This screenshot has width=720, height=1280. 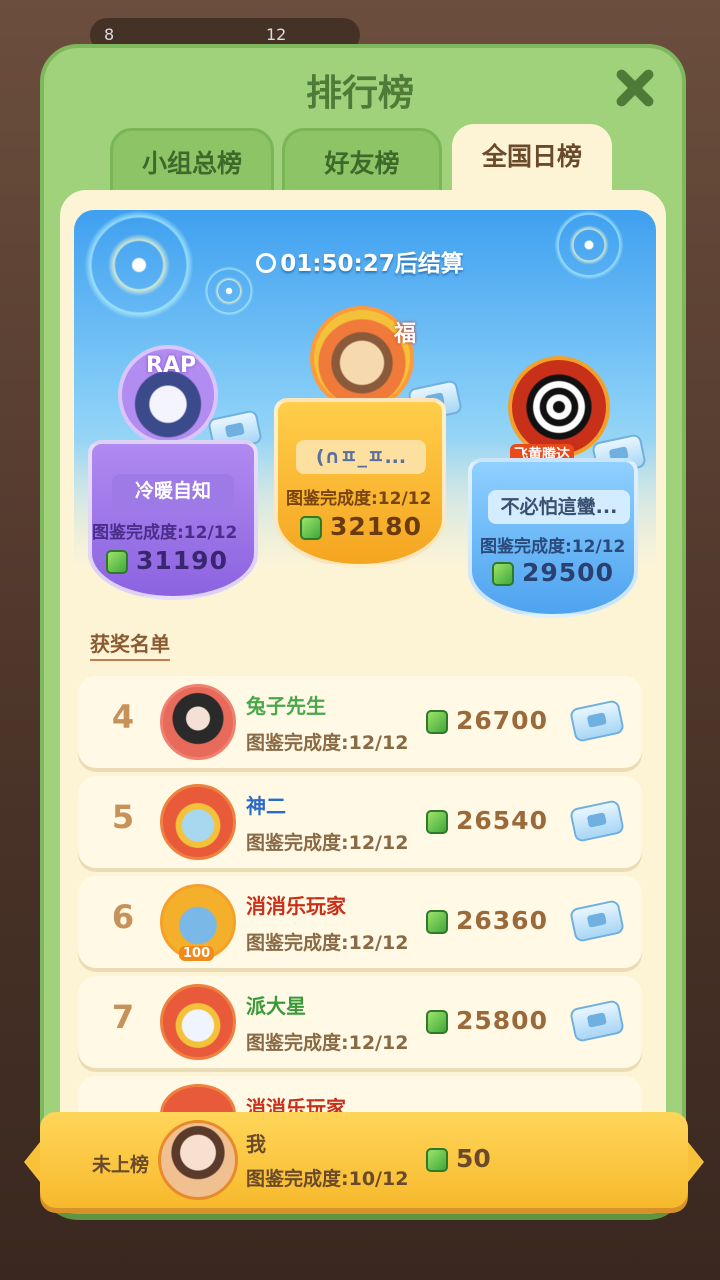 I want to click on my-completion: 图鉴完成度:10/12, so click(x=327, y=1179).